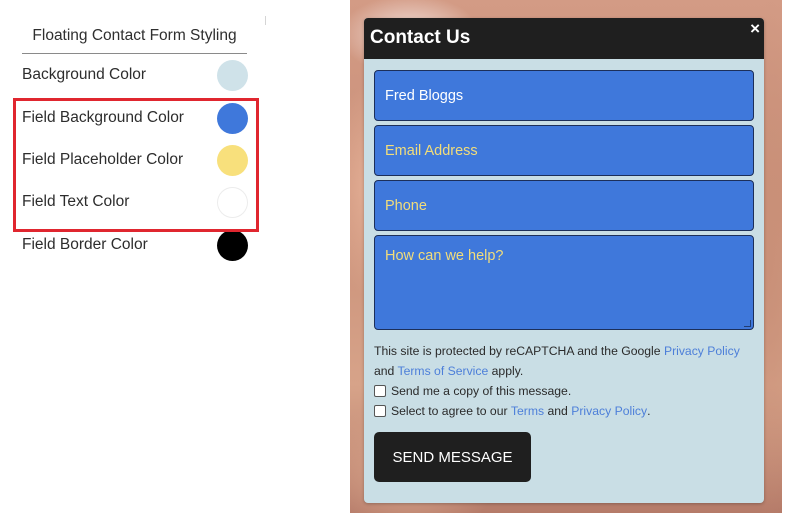  I want to click on send-copy-label: Send me a copy of this message., so click(481, 391).